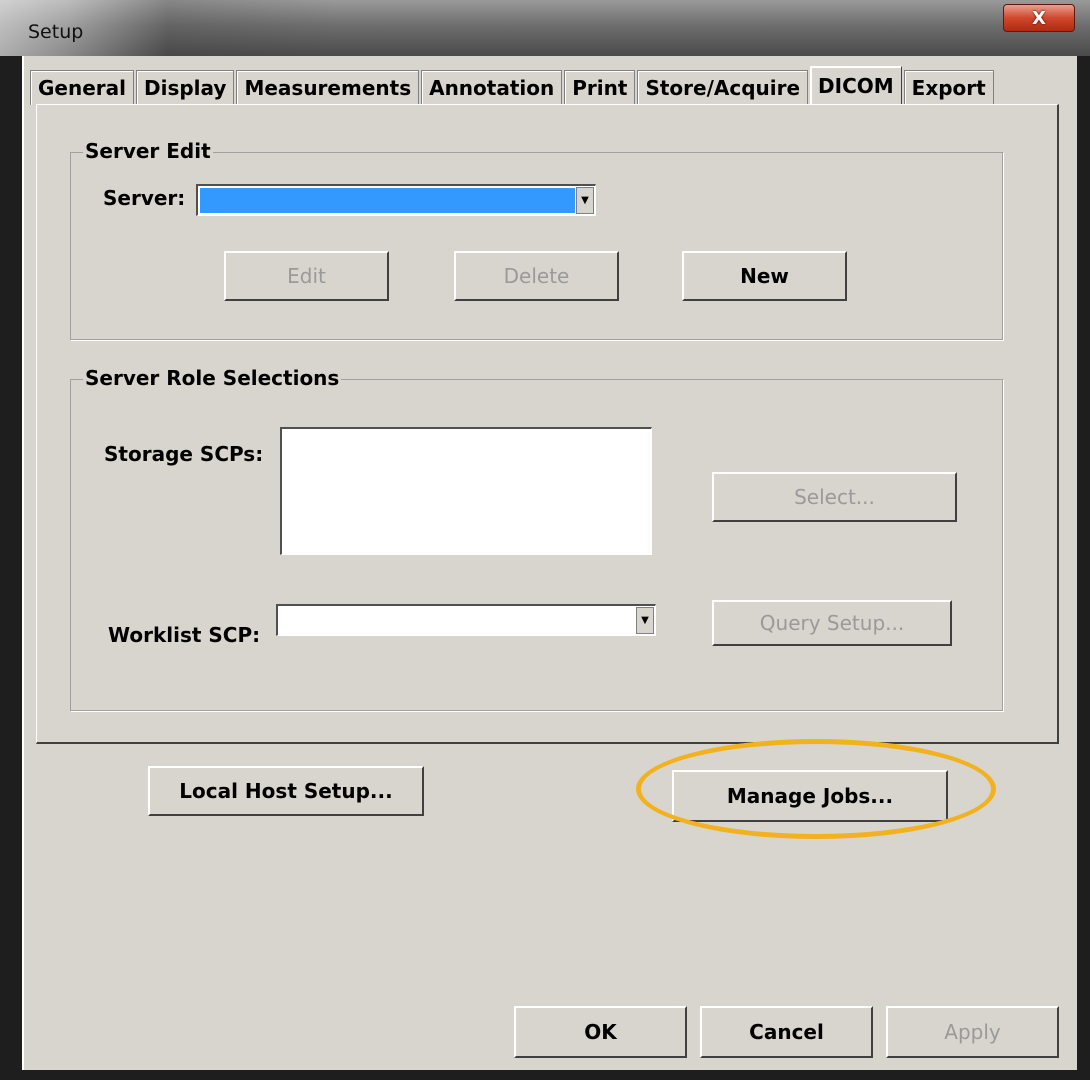  What do you see at coordinates (185, 87) in the screenshot?
I see `tab-display: Display` at bounding box center [185, 87].